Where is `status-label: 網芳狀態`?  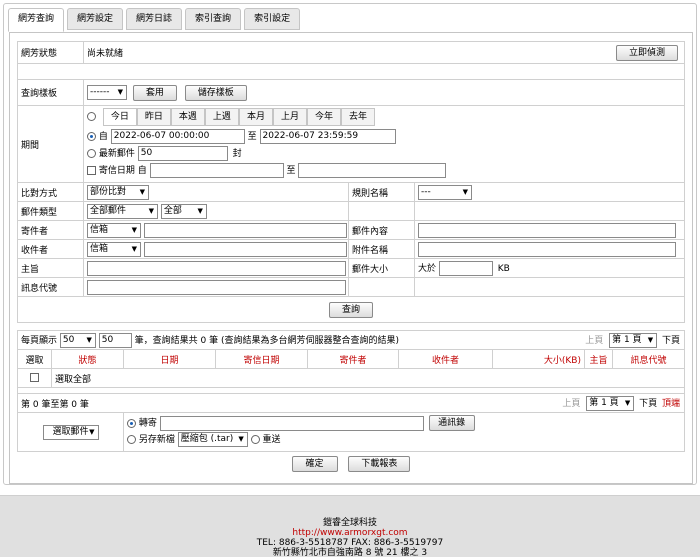
status-label: 網芳狀態 is located at coordinates (50, 52).